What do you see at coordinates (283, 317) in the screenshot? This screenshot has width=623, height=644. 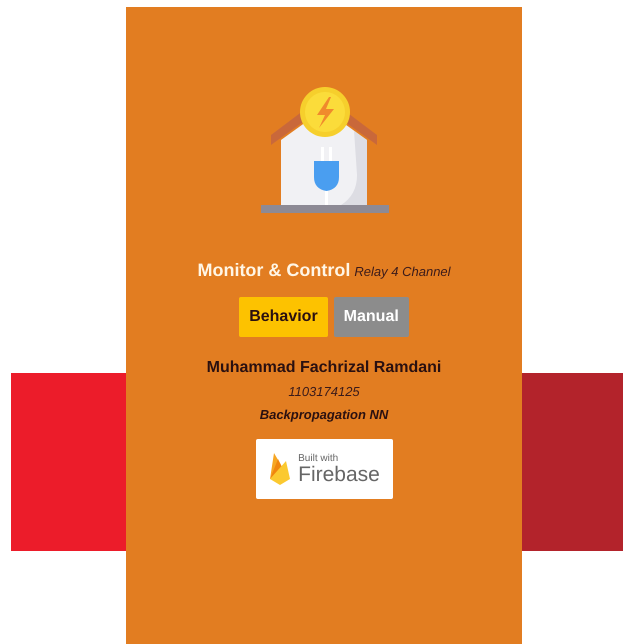 I see `mode-button: Behavior` at bounding box center [283, 317].